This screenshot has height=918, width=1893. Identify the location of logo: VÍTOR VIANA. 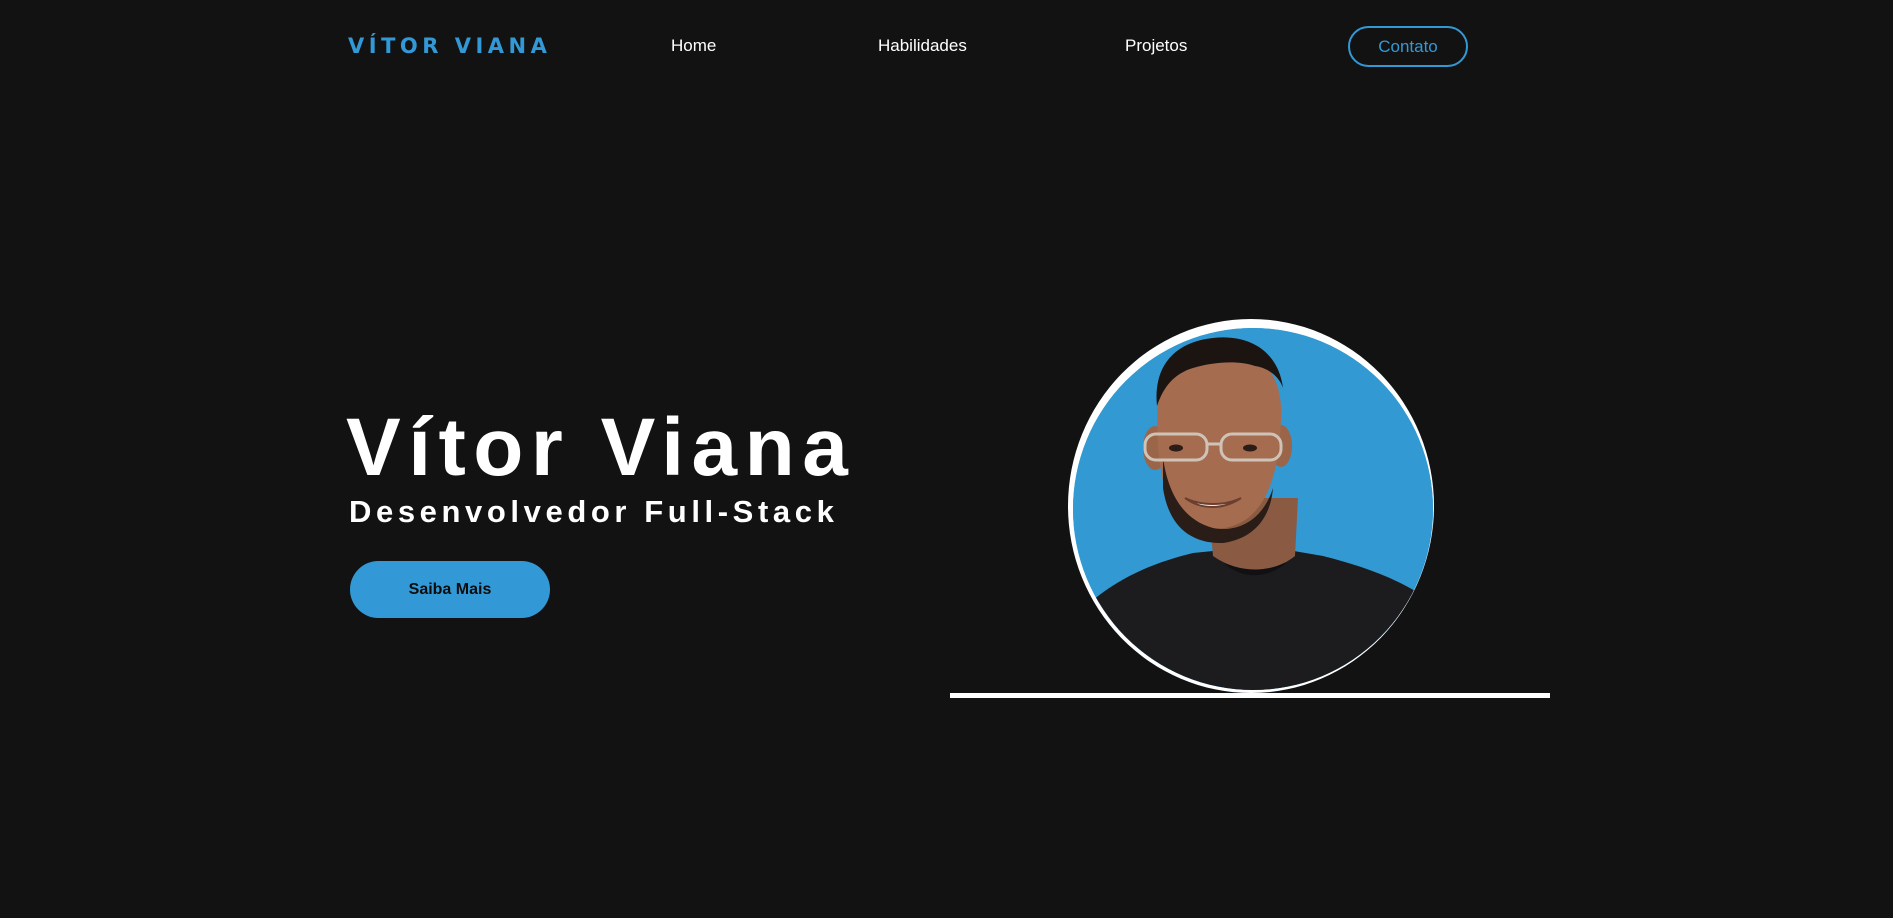
(449, 46).